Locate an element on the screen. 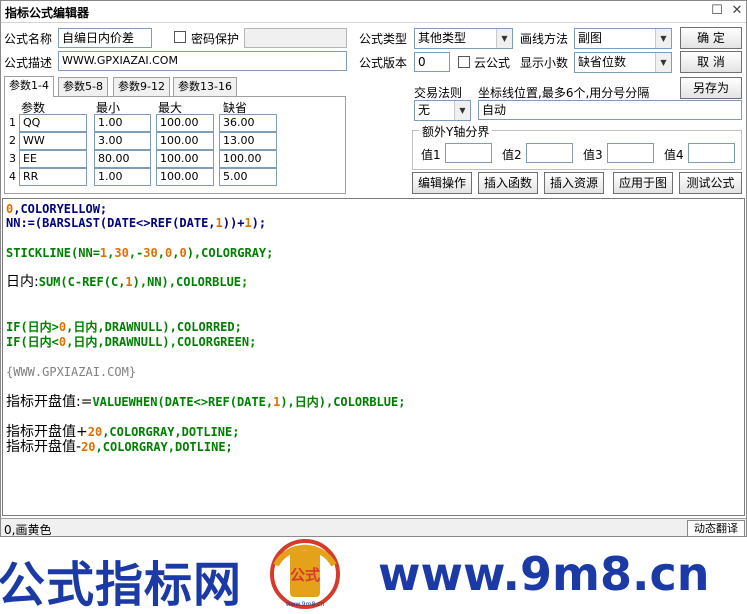 This screenshot has height=614, width=747. coord-line-input: 自动 is located at coordinates (610, 110).